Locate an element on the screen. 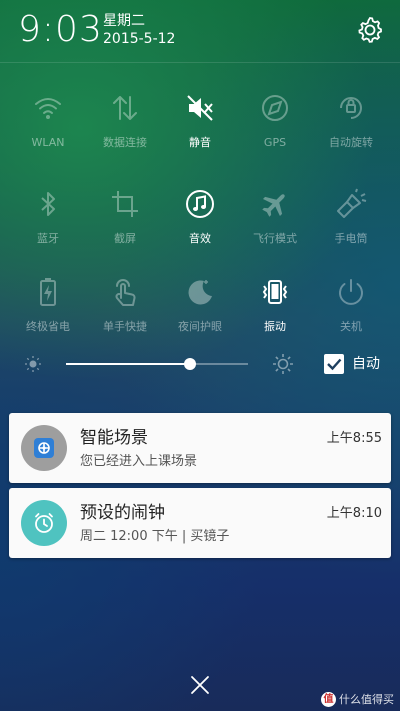 This screenshot has width=400, height=711. toggle-label: 数据连接 is located at coordinates (125, 142).